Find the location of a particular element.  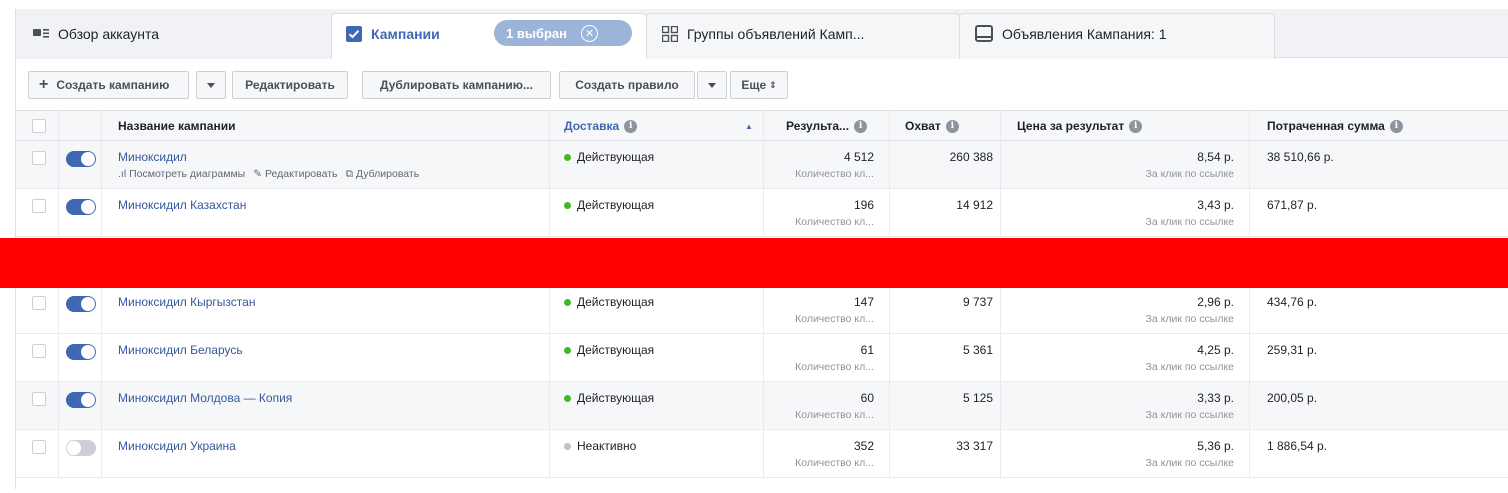

results-value: 60 is located at coordinates (867, 398).